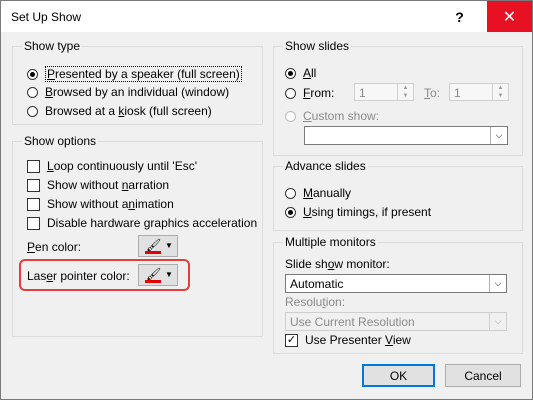 This screenshot has width=533, height=400. Describe the element at coordinates (169, 245) in the screenshot. I see `chevron-down-icon: ▼` at that location.